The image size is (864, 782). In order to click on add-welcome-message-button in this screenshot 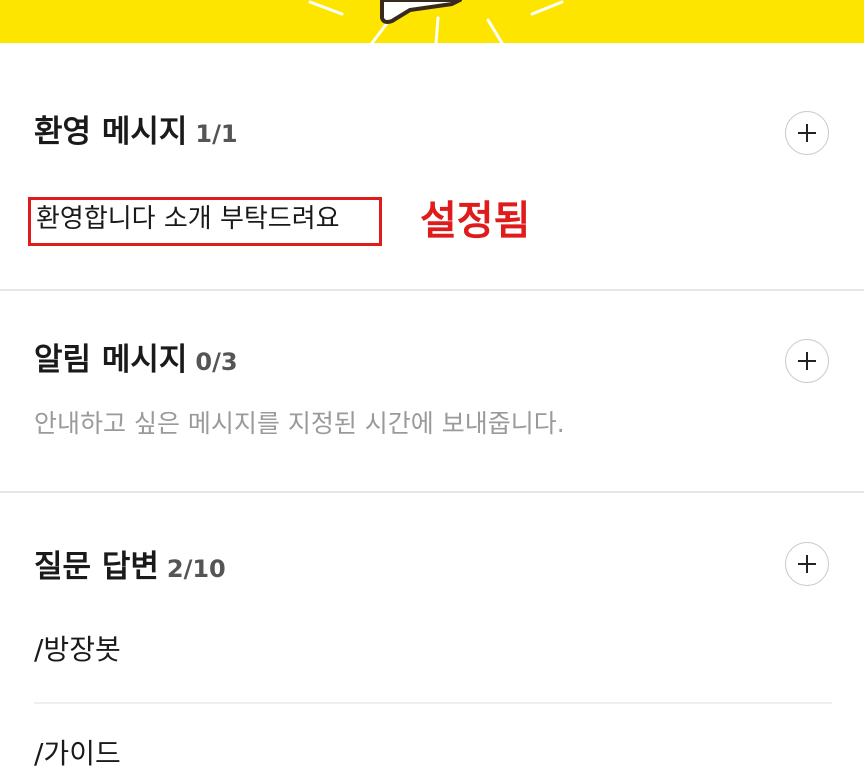, I will do `click(807, 133)`.